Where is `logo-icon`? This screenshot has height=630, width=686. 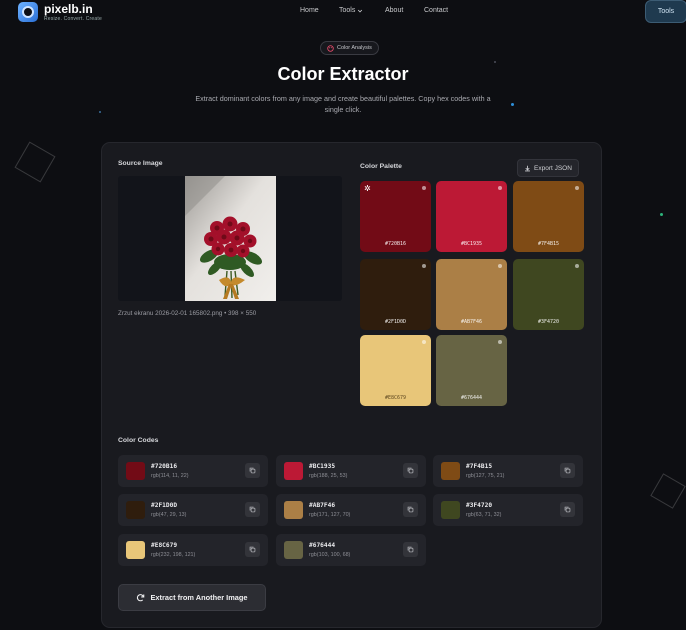 logo-icon is located at coordinates (28, 12).